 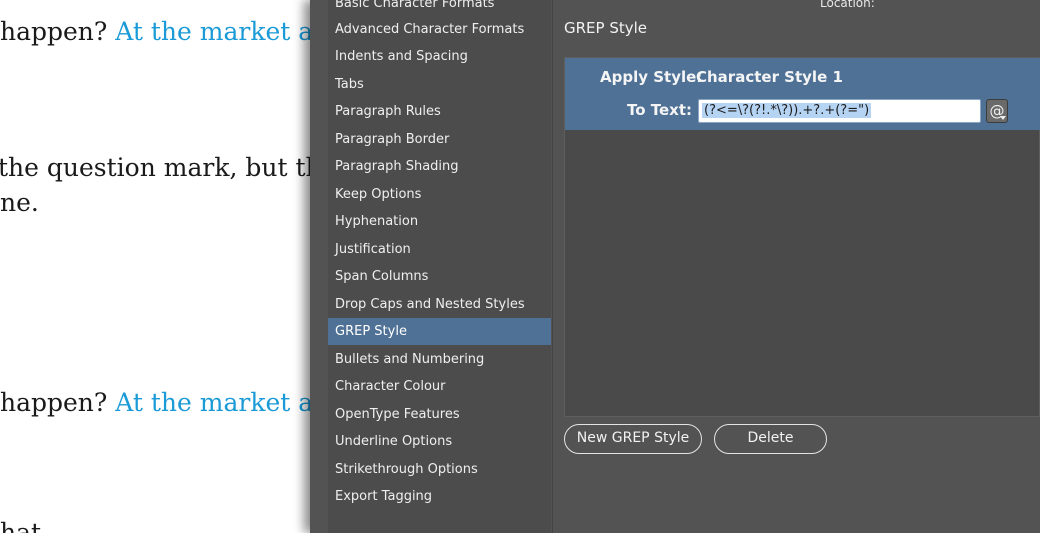 I want to click on sidebar-item-tabs: Tabs, so click(x=439, y=84).